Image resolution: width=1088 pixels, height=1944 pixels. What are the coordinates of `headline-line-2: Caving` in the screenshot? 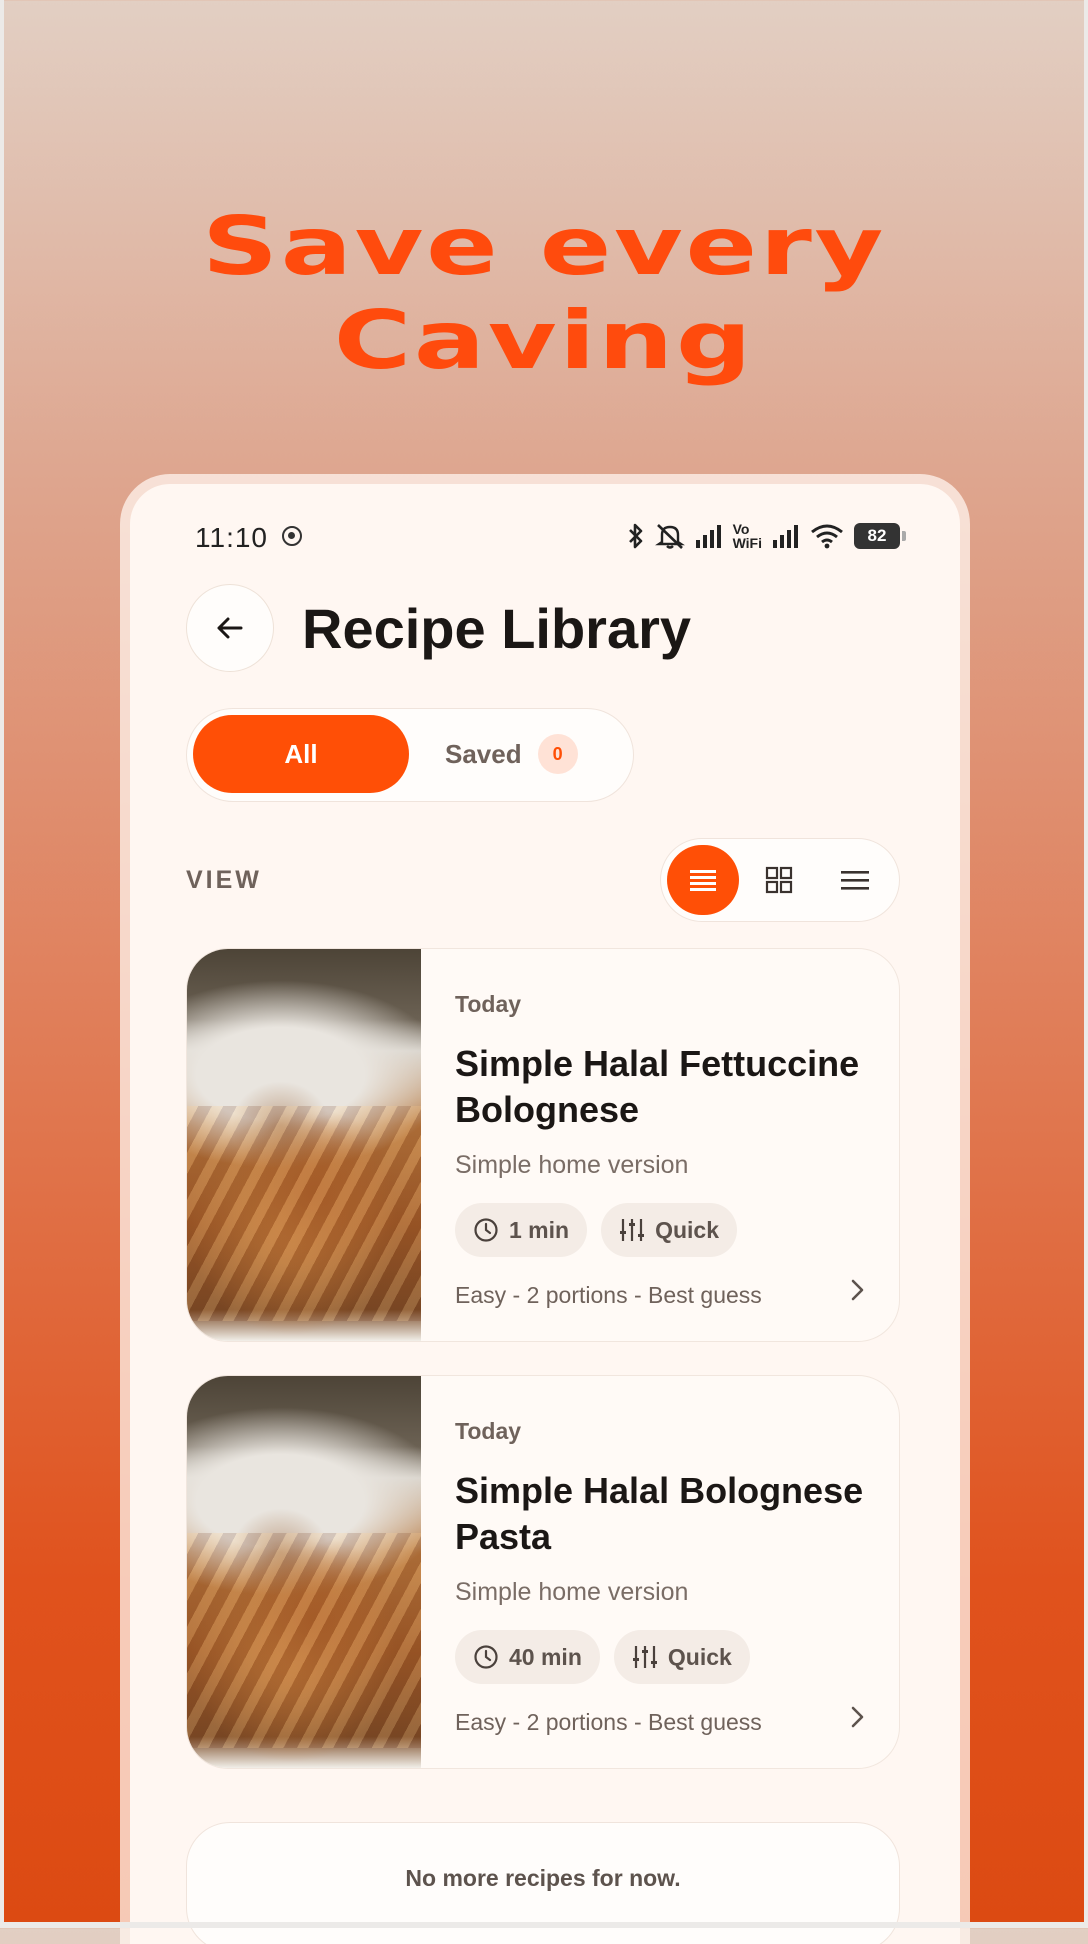 It's located at (544, 340).